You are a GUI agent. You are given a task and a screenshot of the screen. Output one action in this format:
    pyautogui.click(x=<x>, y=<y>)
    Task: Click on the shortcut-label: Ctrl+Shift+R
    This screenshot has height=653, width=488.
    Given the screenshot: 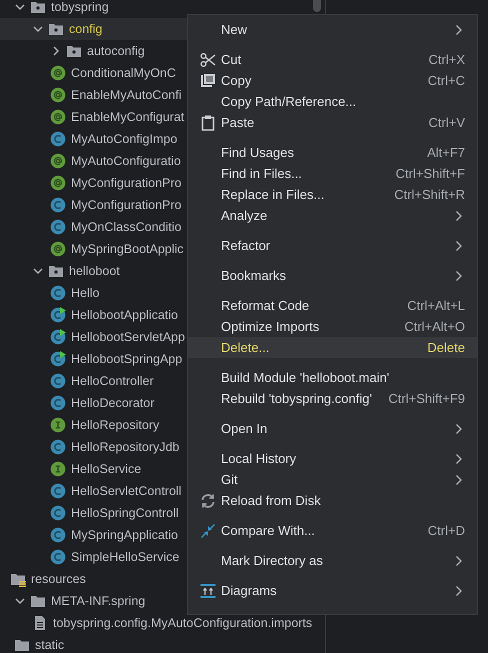 What is the action you would take?
    pyautogui.click(x=429, y=194)
    